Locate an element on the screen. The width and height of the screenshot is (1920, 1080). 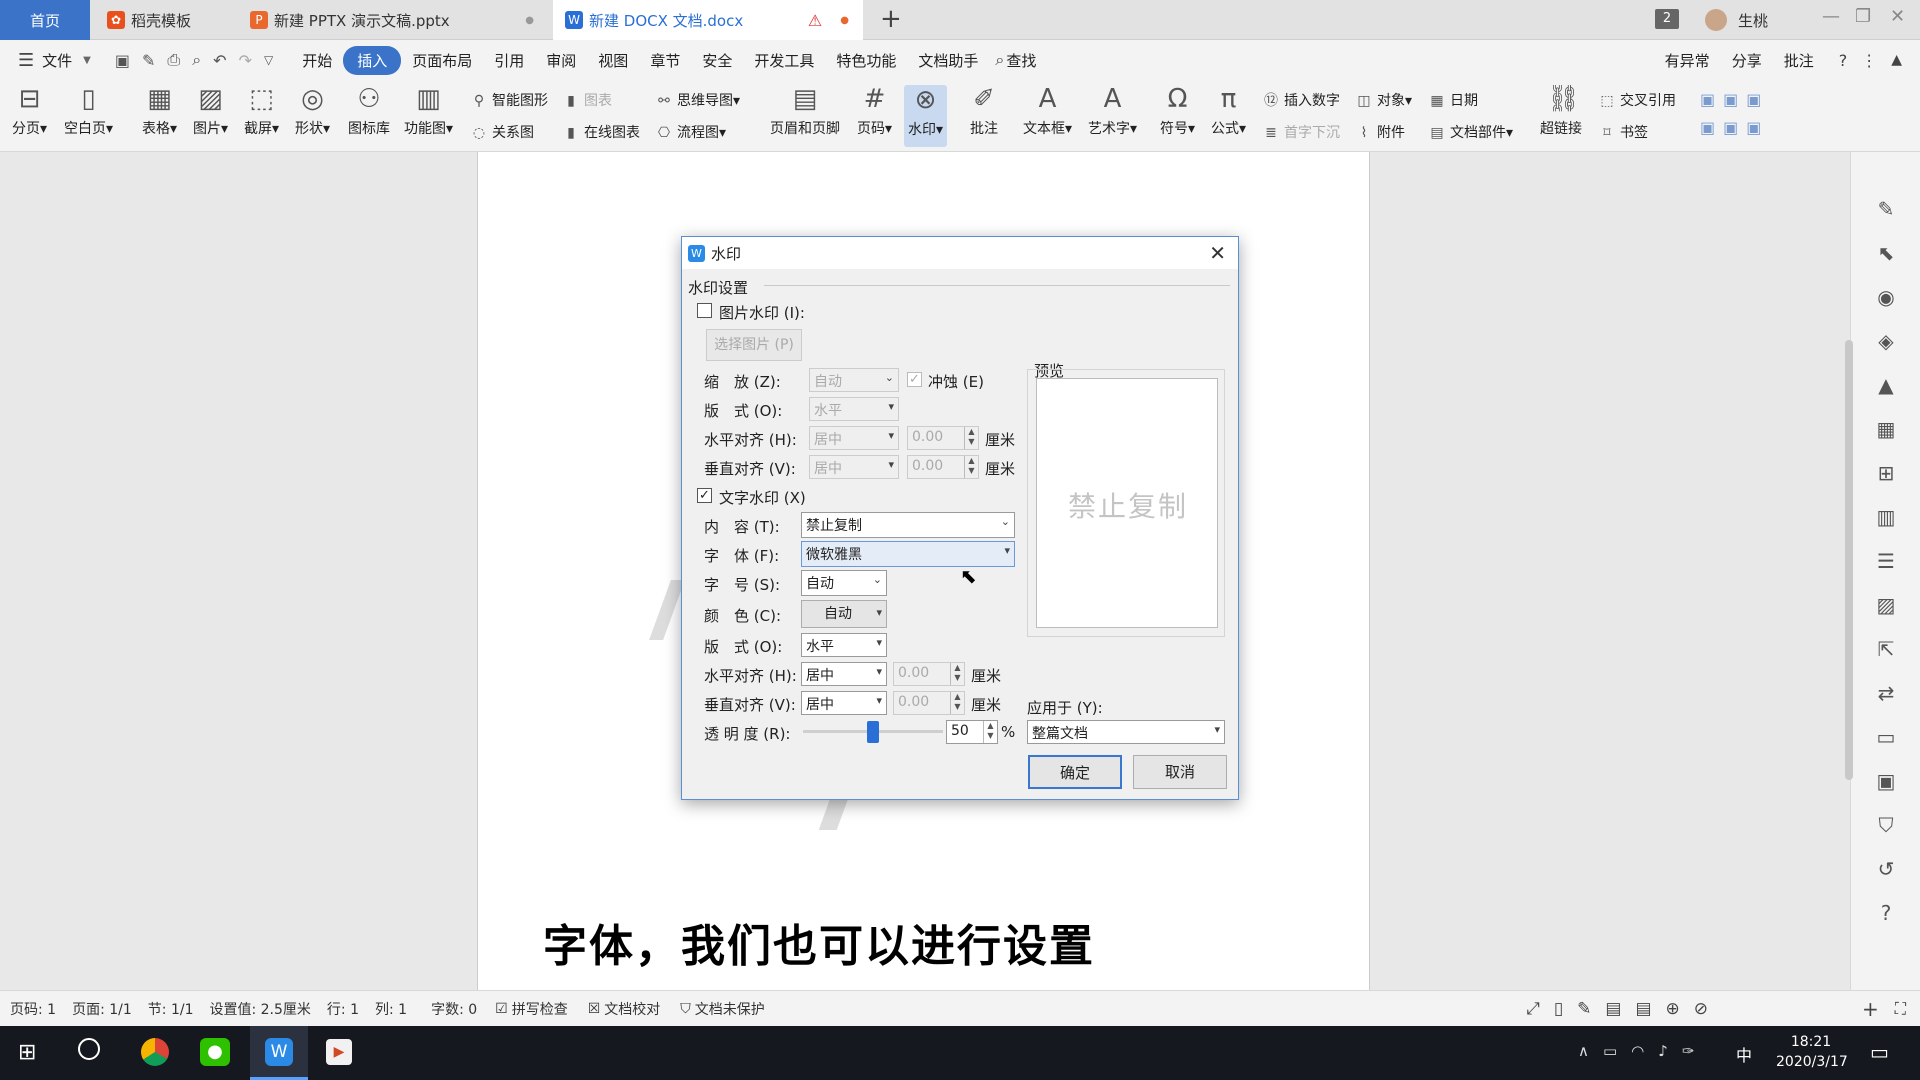
picture-watermark-checkbox is located at coordinates (704, 310).